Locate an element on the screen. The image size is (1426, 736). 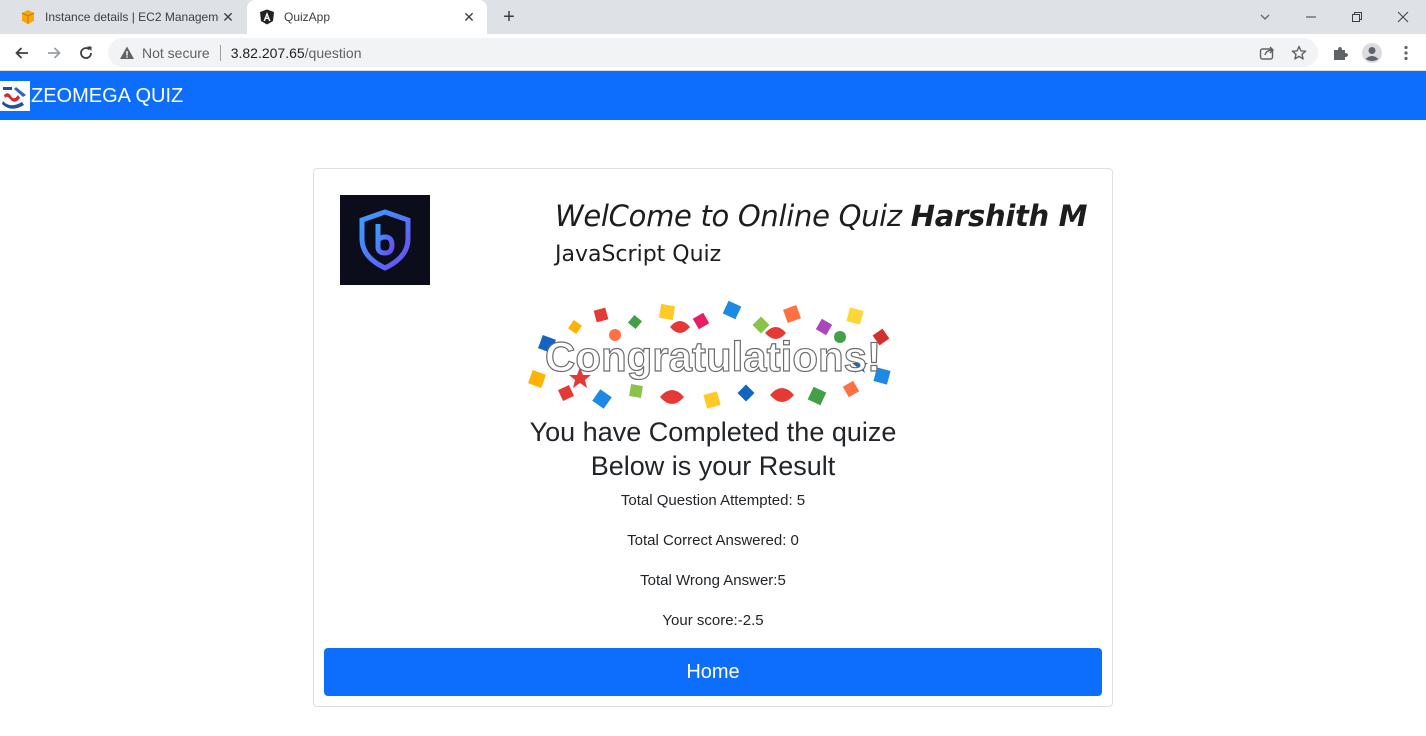
close-window-icon is located at coordinates (1403, 17).